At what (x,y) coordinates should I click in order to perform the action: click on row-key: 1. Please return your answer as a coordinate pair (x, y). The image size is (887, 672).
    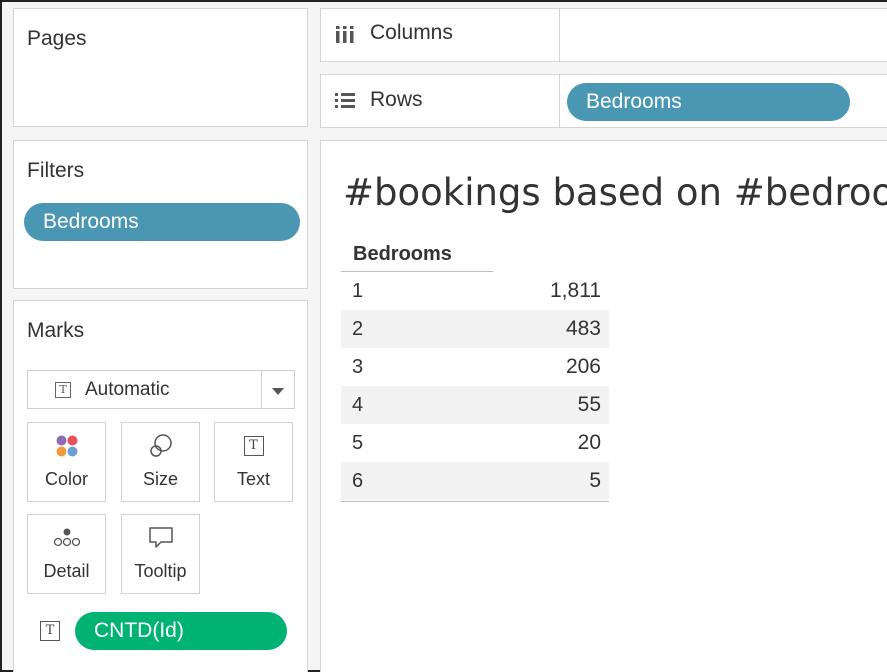
    Looking at the image, I should click on (358, 291).